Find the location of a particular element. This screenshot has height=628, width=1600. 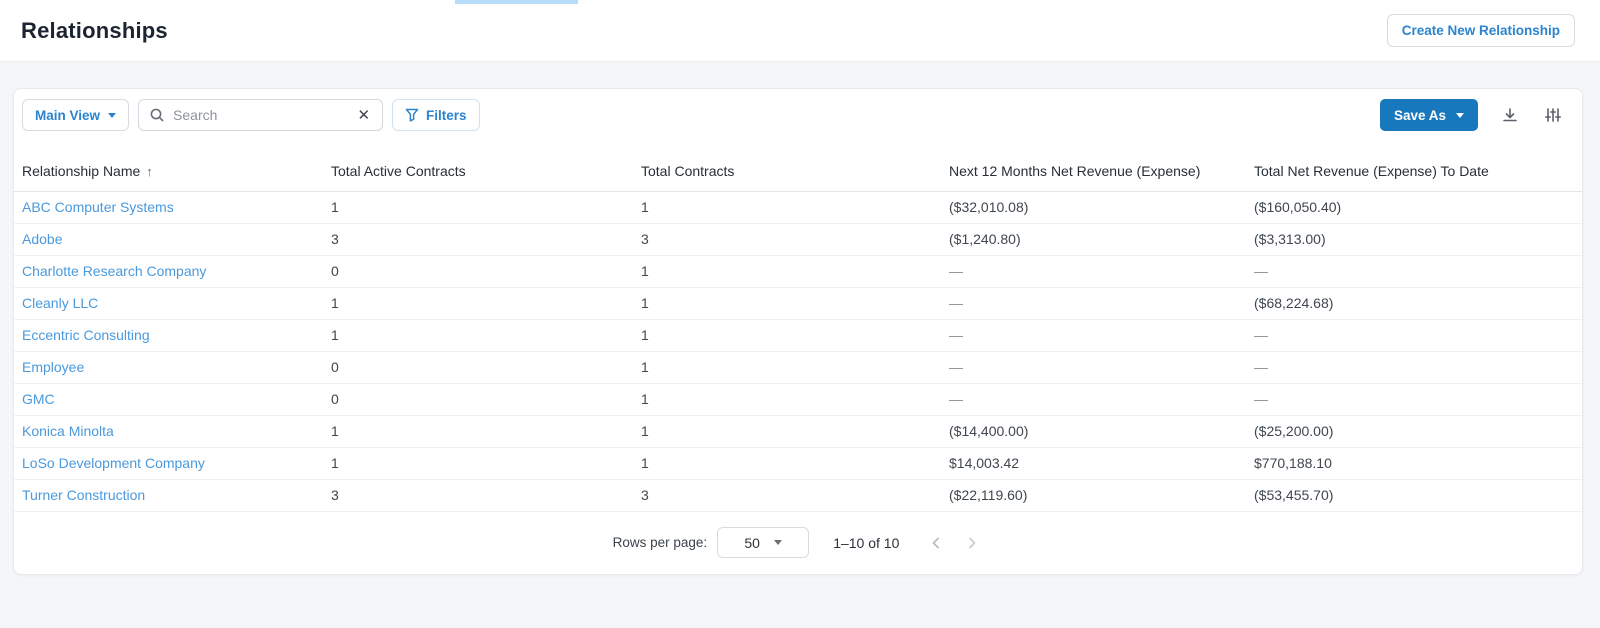

page-header: Relationships Create New Relationship is located at coordinates (800, 31).